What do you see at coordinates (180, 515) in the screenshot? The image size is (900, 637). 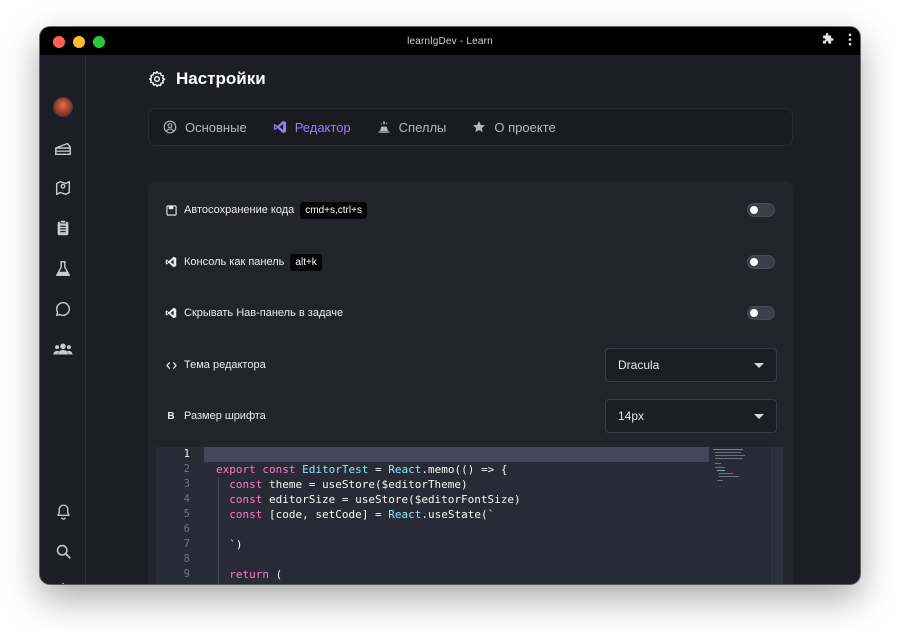 I see `line-number-gutter: 1234567891011` at bounding box center [180, 515].